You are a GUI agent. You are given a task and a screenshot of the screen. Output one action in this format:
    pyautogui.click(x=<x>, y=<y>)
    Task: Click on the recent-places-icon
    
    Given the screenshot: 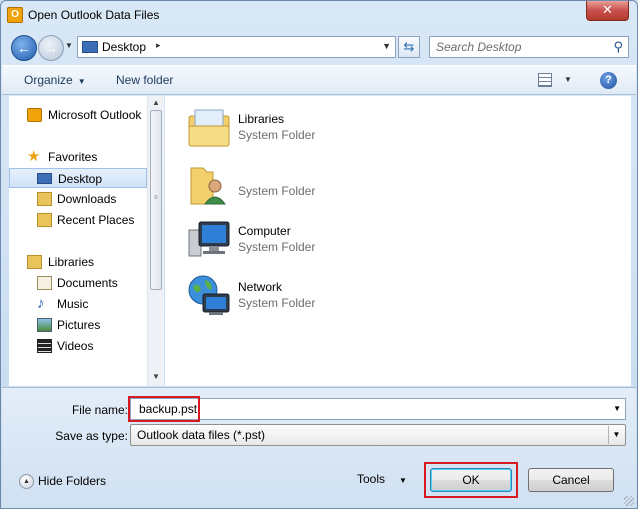 What is the action you would take?
    pyautogui.click(x=44, y=220)
    